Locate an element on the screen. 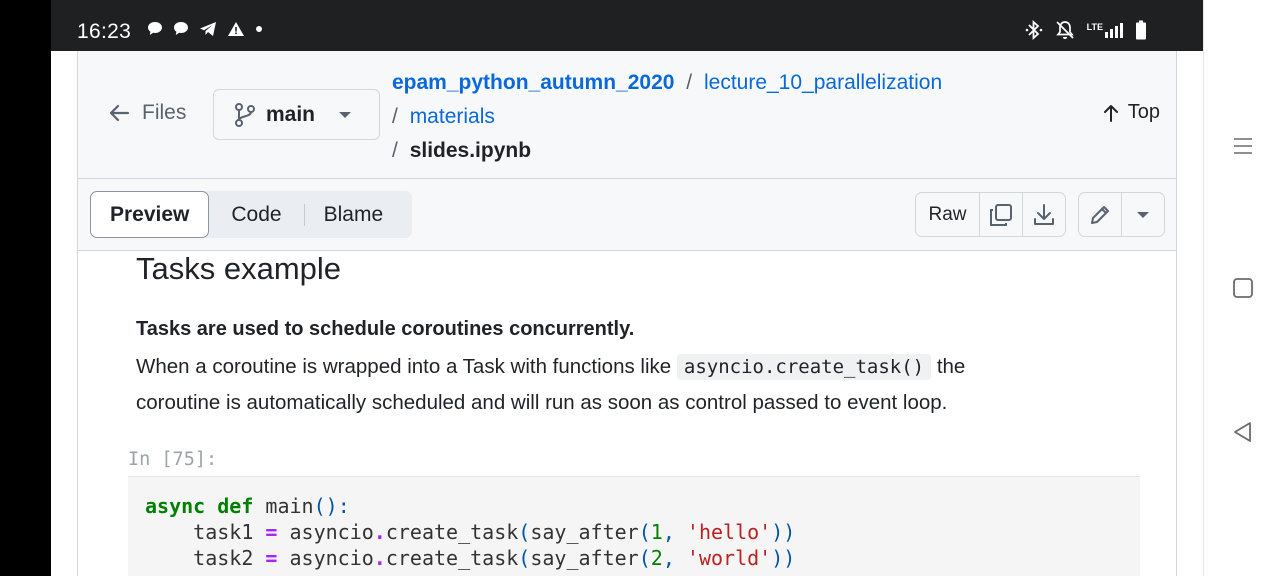  dot-icon is located at coordinates (259, 29).